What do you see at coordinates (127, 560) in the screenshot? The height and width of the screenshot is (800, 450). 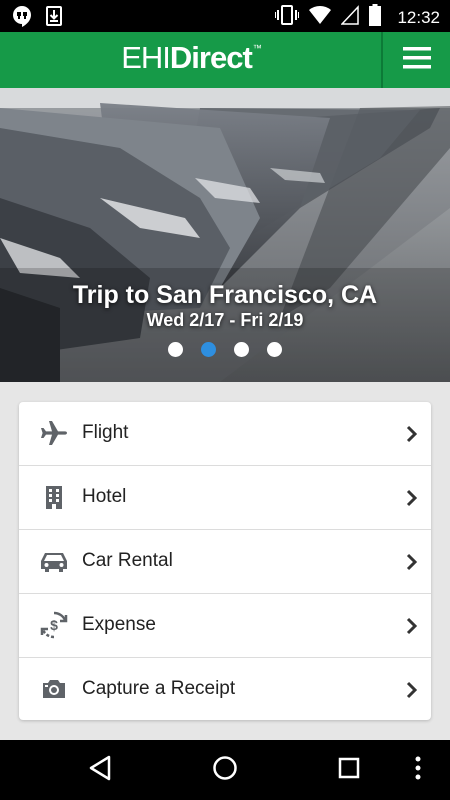 I see `menu-item-label: Car Rental` at bounding box center [127, 560].